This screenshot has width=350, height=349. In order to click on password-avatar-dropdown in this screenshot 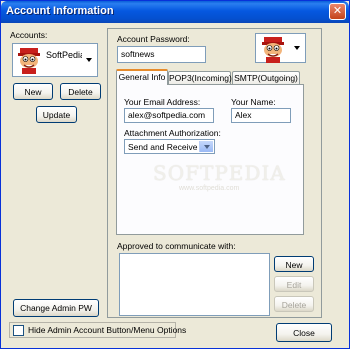, I will do `click(280, 48)`.